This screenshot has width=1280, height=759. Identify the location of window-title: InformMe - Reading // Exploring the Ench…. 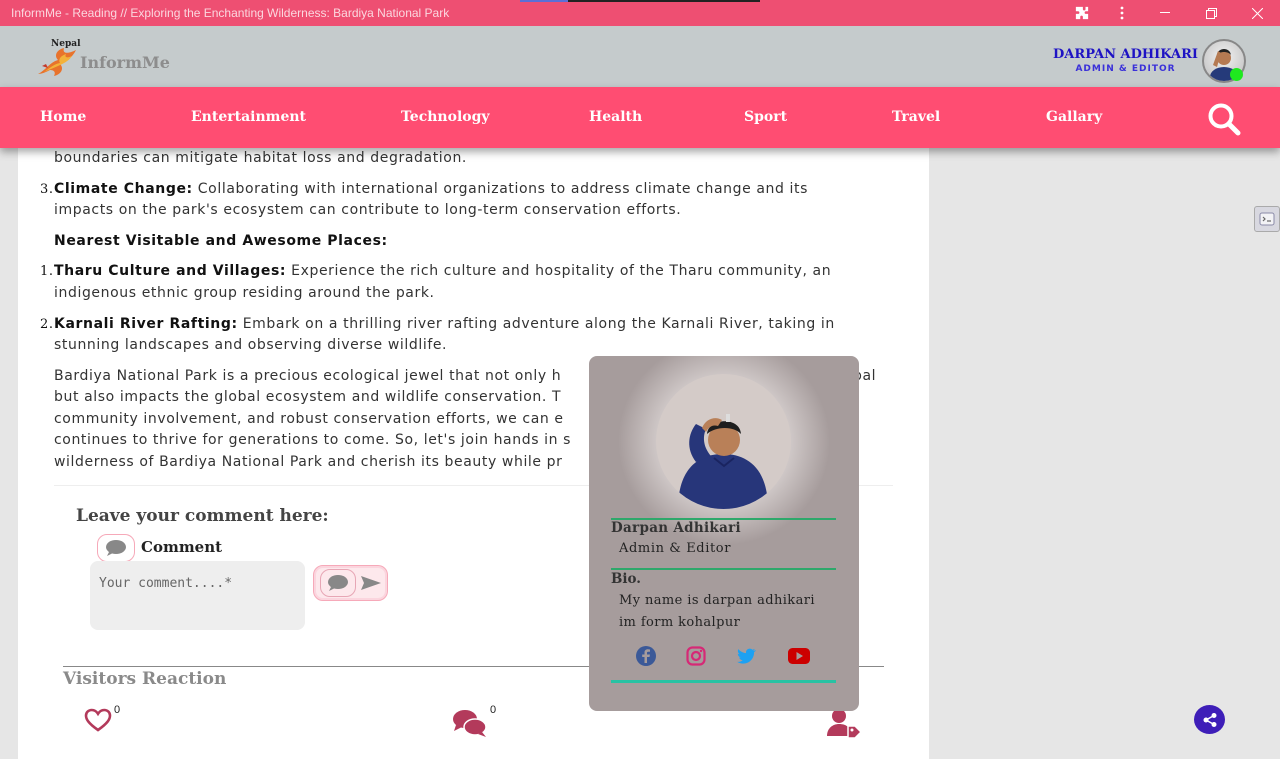
(230, 13).